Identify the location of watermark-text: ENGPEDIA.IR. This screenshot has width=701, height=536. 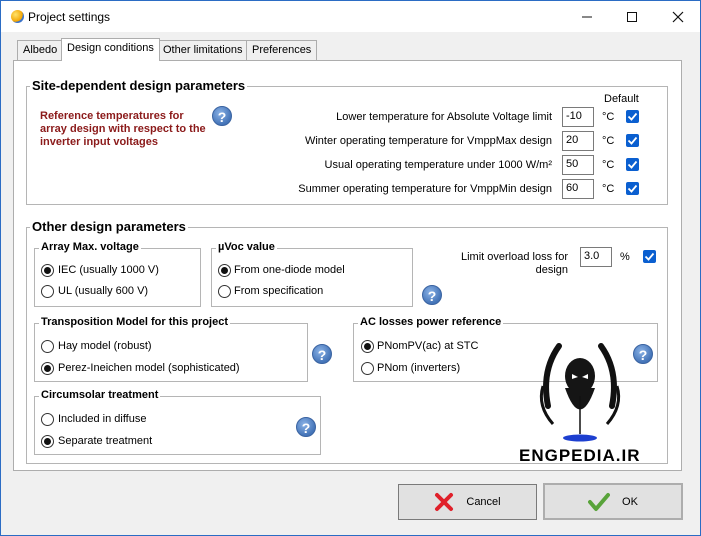
(580, 455).